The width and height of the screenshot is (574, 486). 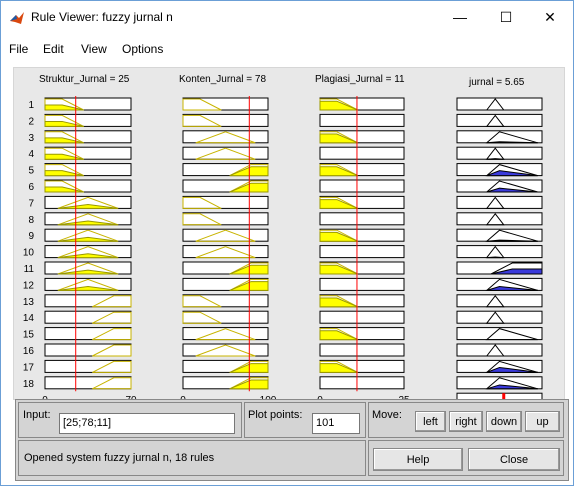 What do you see at coordinates (147, 423) in the screenshot?
I see `input-field: [25;78;11]` at bounding box center [147, 423].